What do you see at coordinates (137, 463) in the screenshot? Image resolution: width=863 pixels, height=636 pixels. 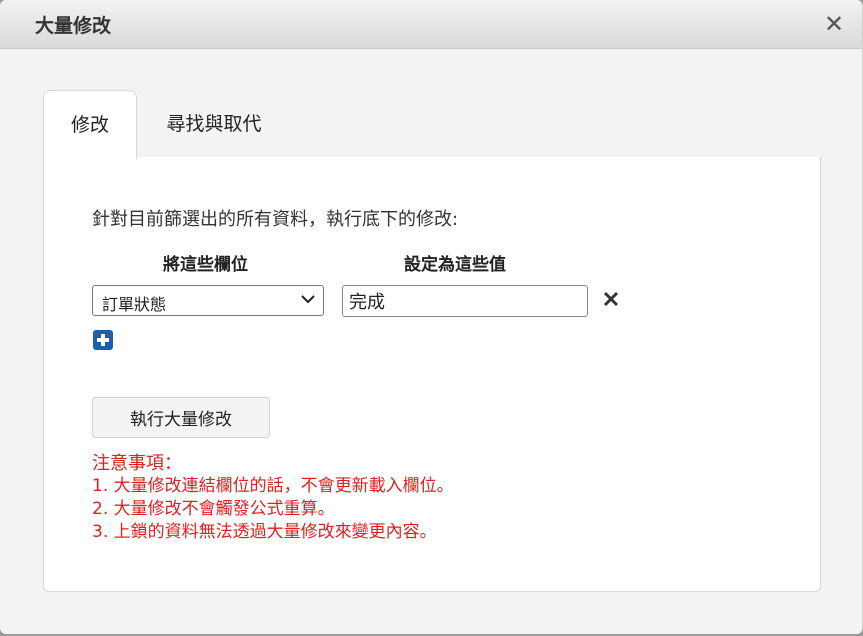 I see `notes-heading: 注意事項：` at bounding box center [137, 463].